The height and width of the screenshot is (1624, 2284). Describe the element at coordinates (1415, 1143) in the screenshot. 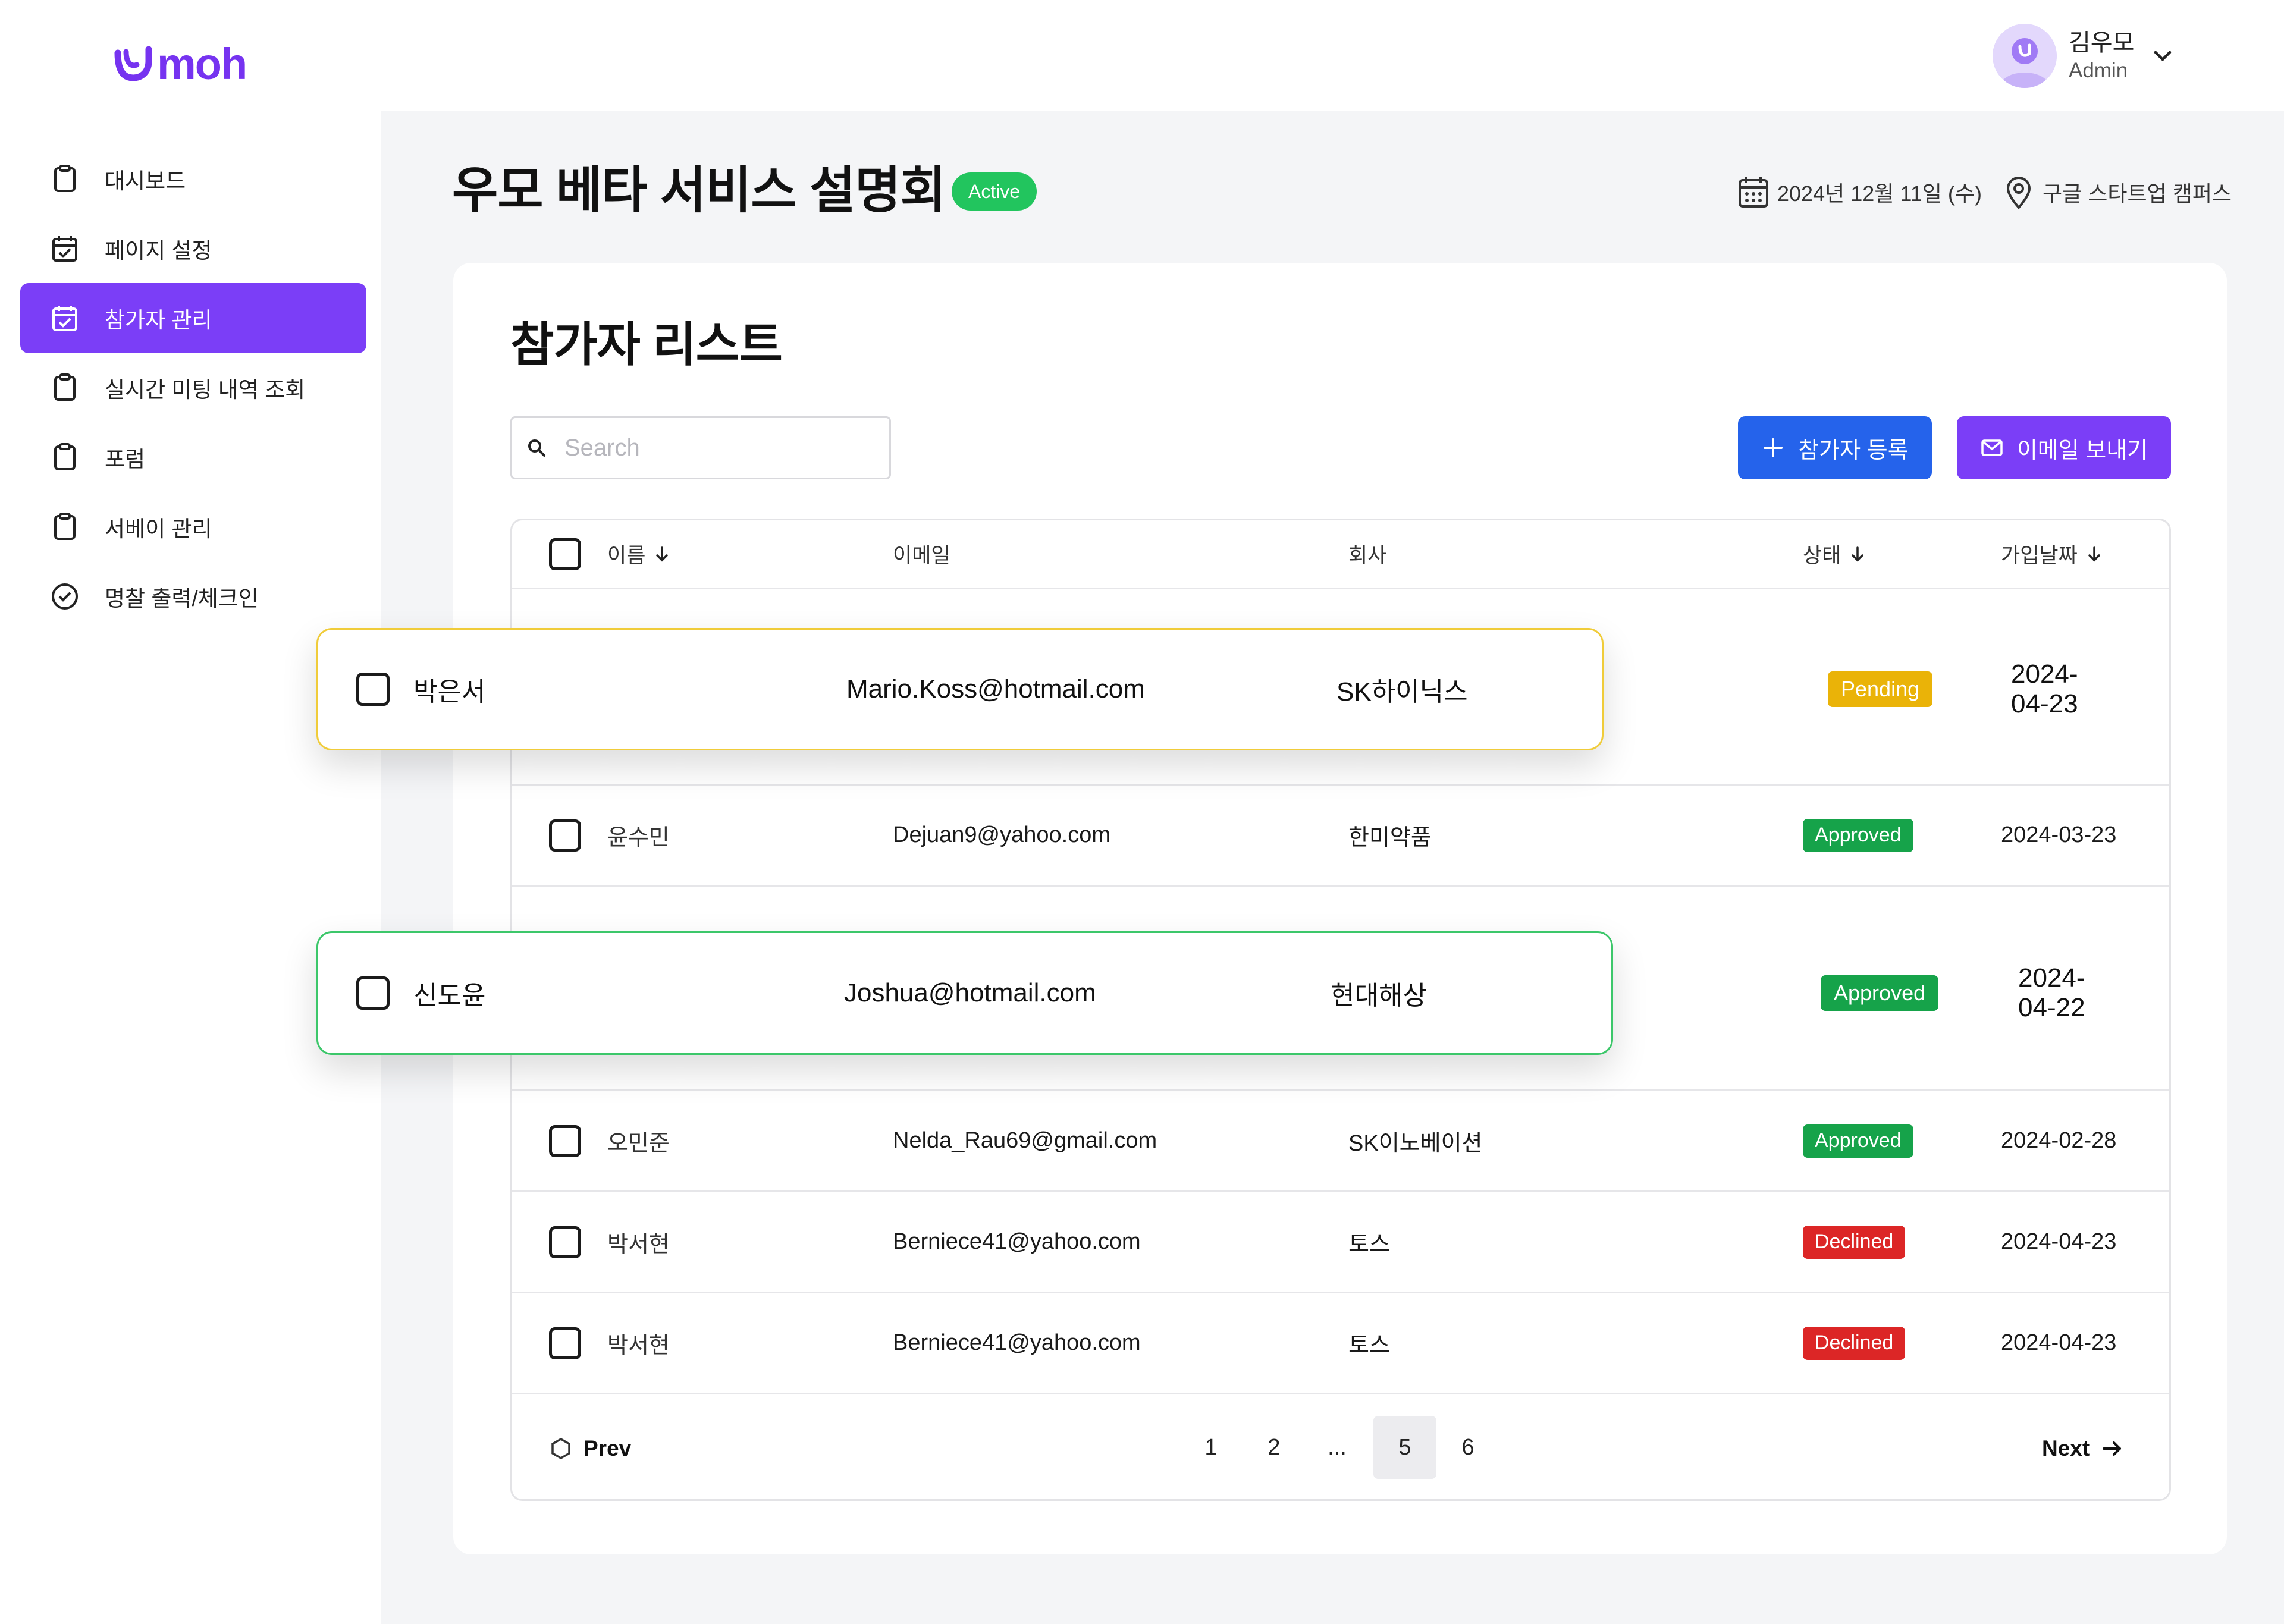

I see `participant-company: SK이노베이션` at that location.